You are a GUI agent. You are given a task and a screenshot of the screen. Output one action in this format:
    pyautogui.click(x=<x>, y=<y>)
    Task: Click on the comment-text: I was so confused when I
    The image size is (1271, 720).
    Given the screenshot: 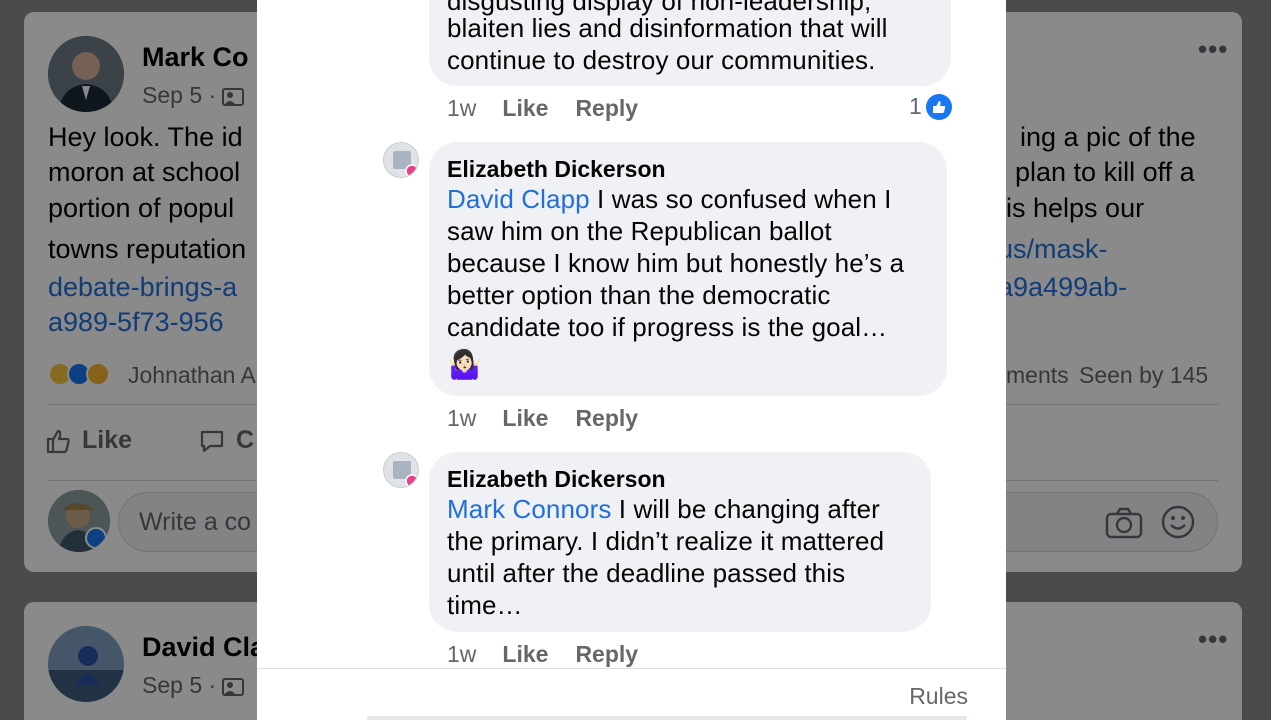 What is the action you would take?
    pyautogui.click(x=740, y=199)
    